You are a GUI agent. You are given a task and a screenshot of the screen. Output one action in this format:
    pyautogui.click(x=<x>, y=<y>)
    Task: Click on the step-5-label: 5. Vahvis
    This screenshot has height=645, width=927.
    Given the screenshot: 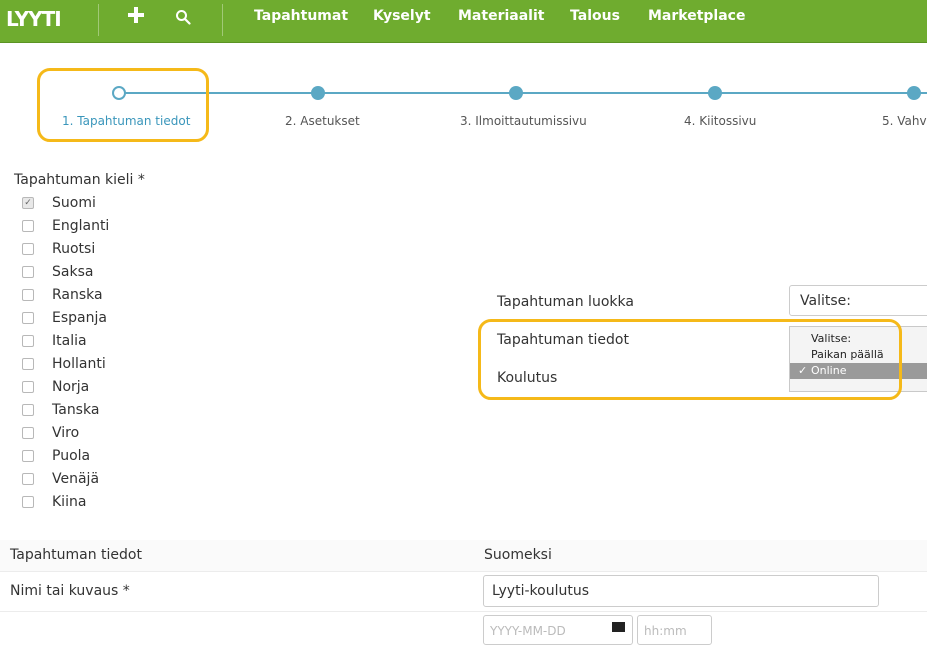 What is the action you would take?
    pyautogui.click(x=904, y=121)
    